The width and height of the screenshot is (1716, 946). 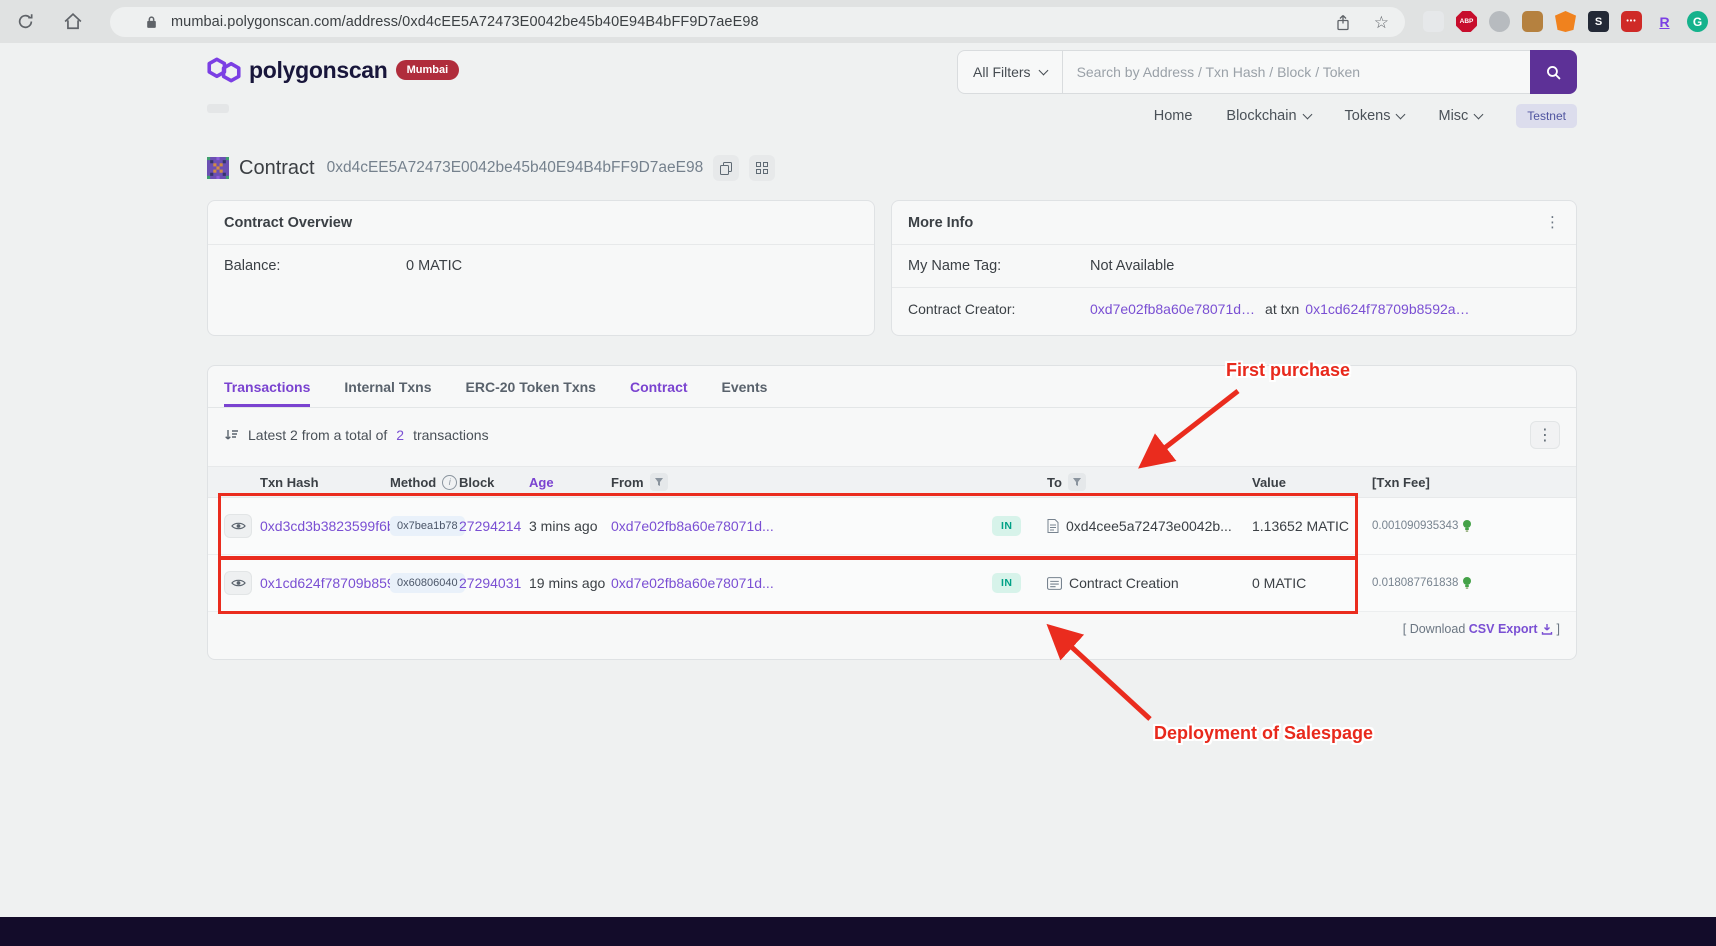 What do you see at coordinates (1466, 21) in the screenshot?
I see `adblock-extension-icon: ABP` at bounding box center [1466, 21].